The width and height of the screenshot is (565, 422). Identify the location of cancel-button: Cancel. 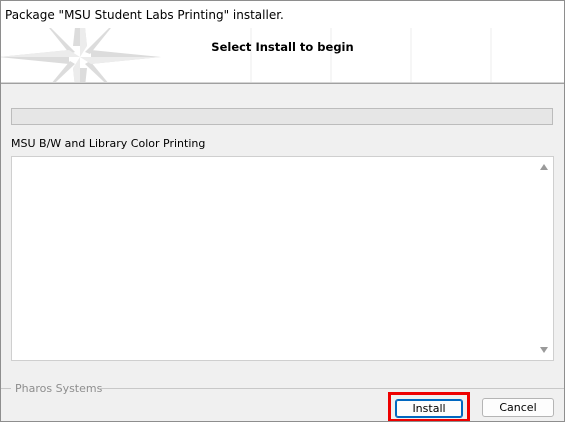
(518, 407).